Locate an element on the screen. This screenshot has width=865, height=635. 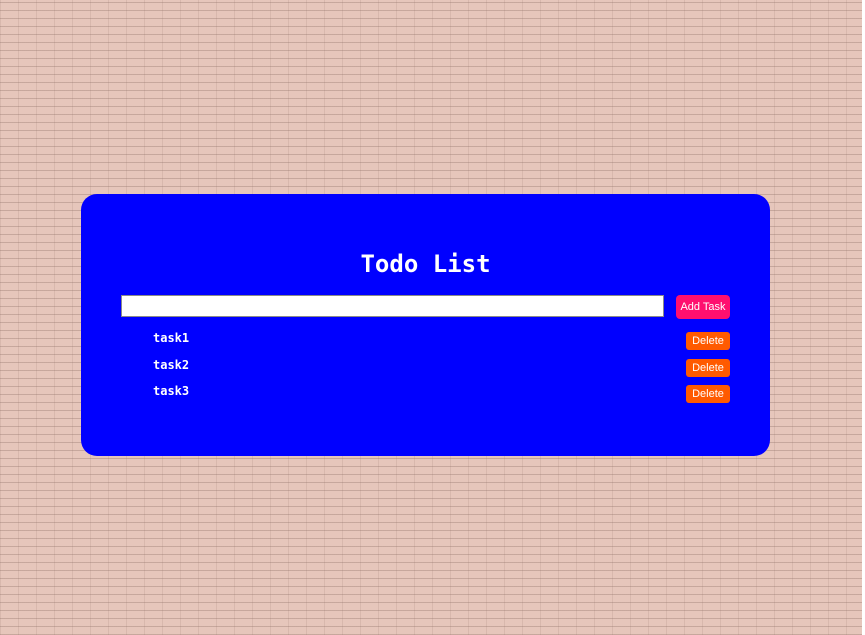
delete-task-1-button: Delete is located at coordinates (708, 341).